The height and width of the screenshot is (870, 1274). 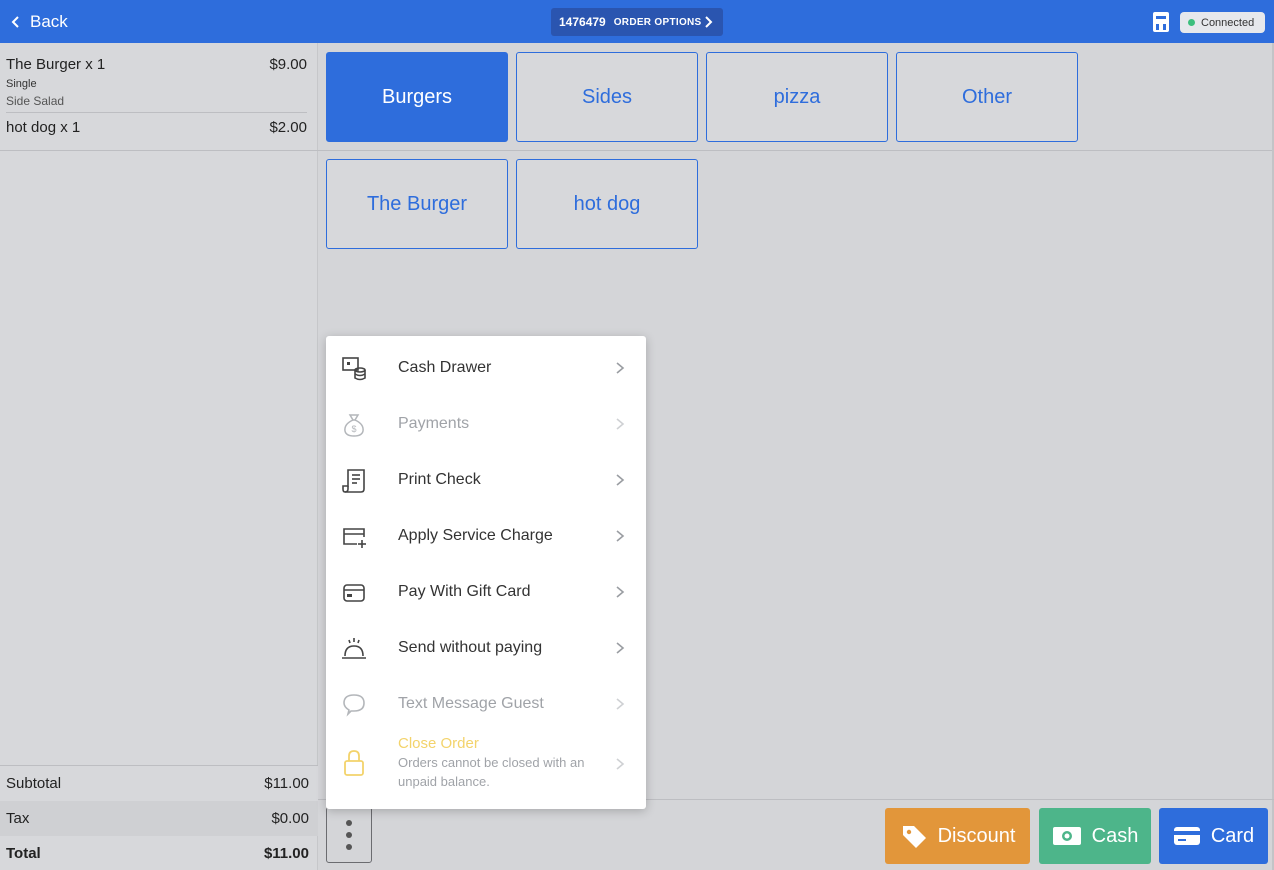 I want to click on receipt-icon, so click(x=353, y=481).